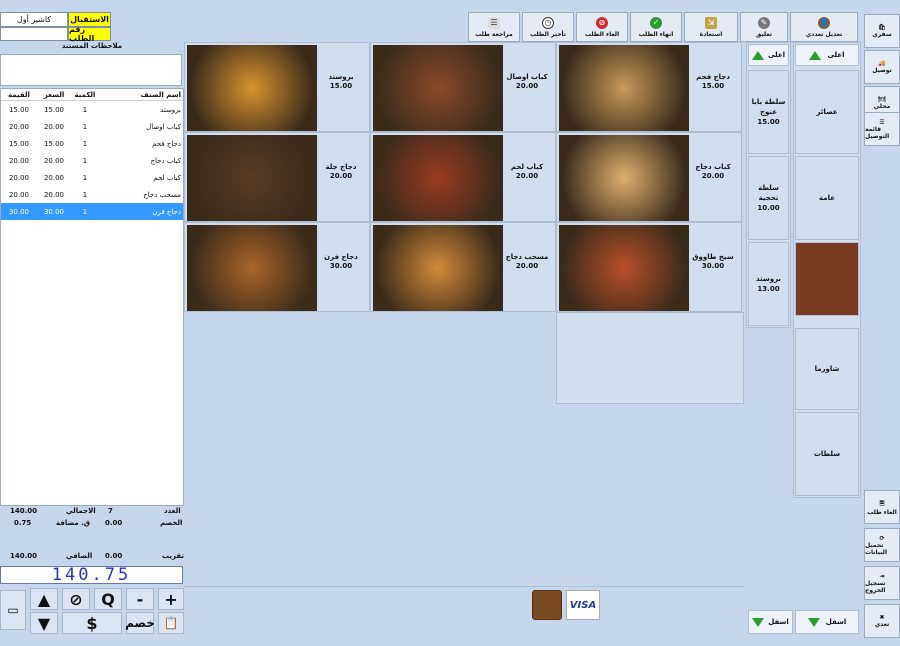 This screenshot has height=646, width=900. I want to click on table-header: القيمة السعر الكمية اسم الصنف, so click(92, 95).